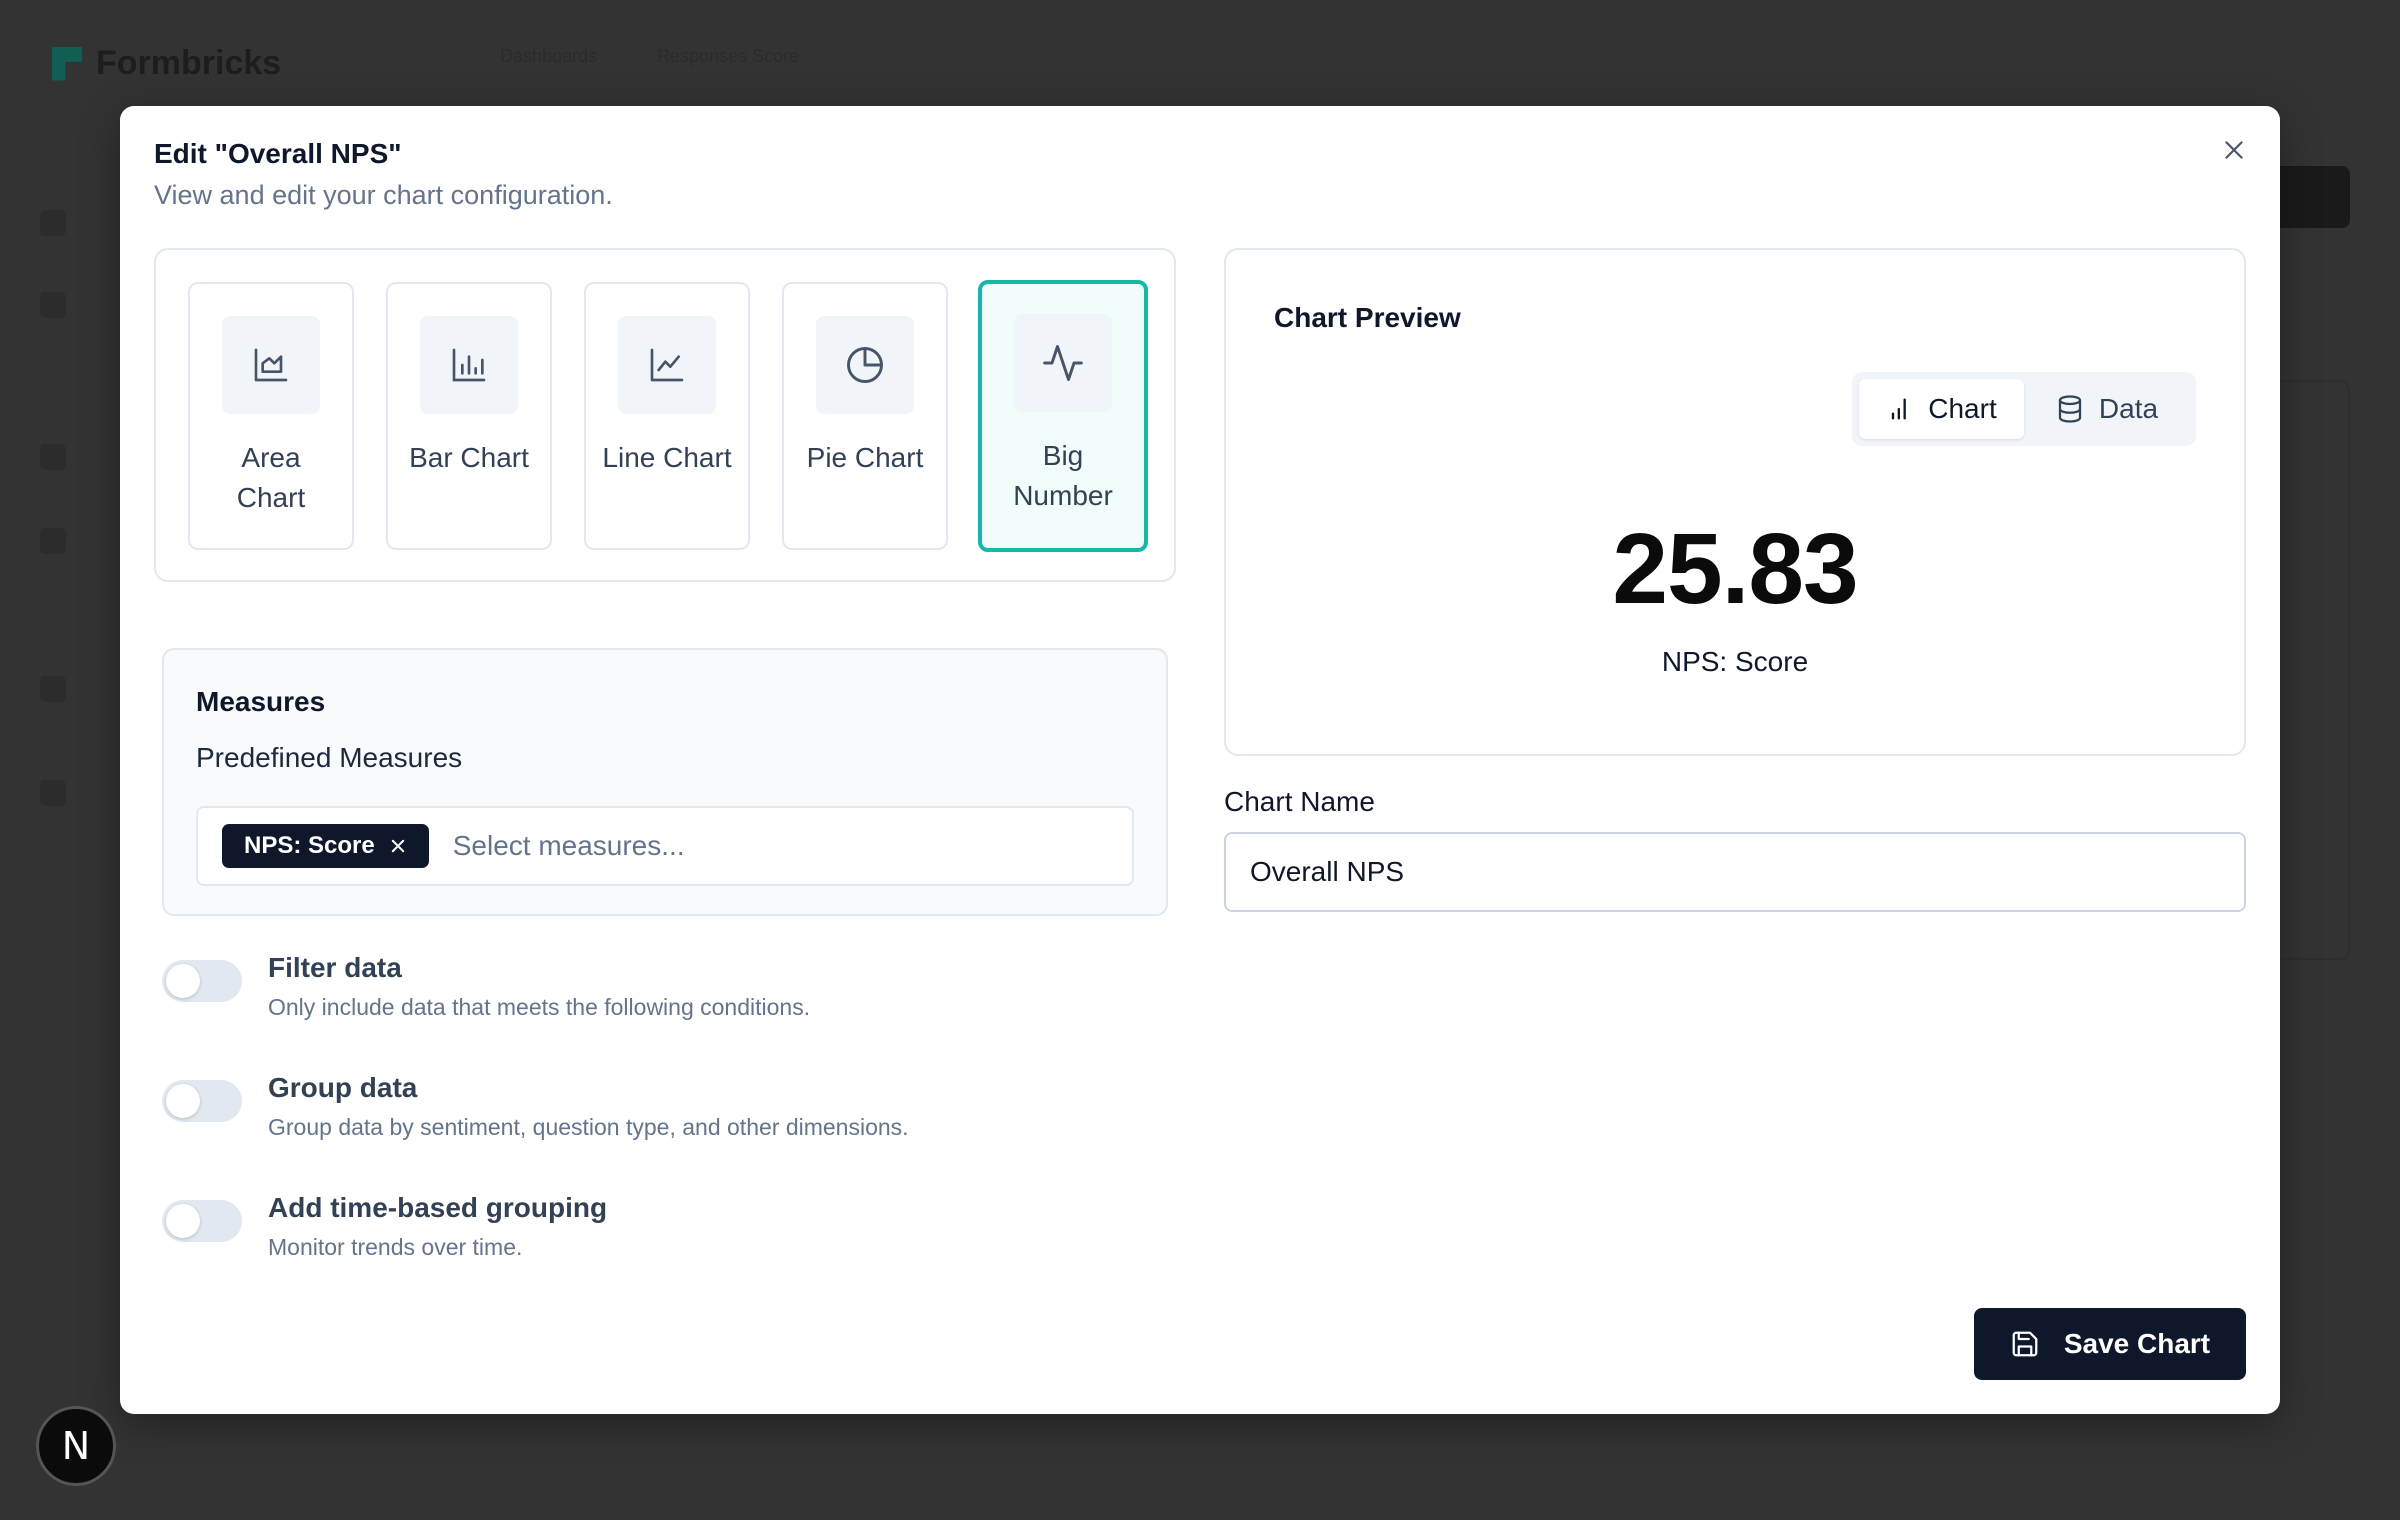 The width and height of the screenshot is (2400, 1520). What do you see at coordinates (667, 457) in the screenshot?
I see `chart-type-label: Line Chart` at bounding box center [667, 457].